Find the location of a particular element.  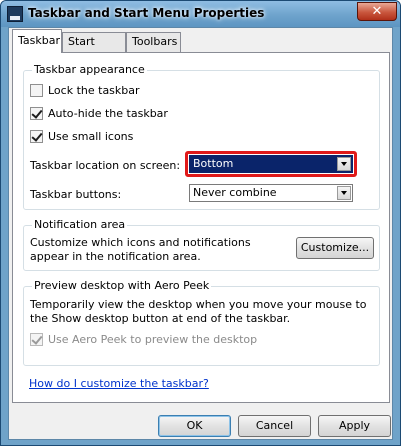

cancel-button: Cancel is located at coordinates (274, 426).